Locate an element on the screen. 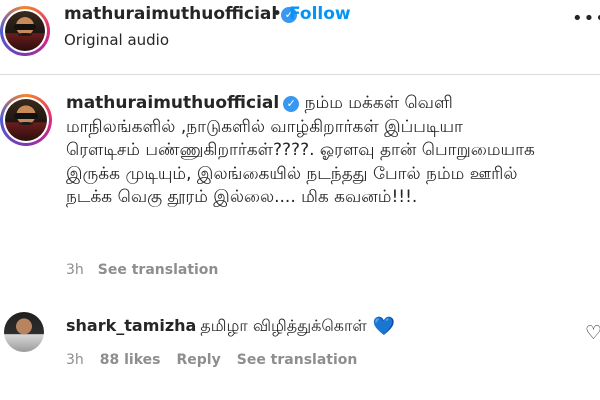 This screenshot has width=600, height=400. comment: shark_tamizha தமிழா விழித்துக்கொள் 💙 is located at coordinates (230, 326).